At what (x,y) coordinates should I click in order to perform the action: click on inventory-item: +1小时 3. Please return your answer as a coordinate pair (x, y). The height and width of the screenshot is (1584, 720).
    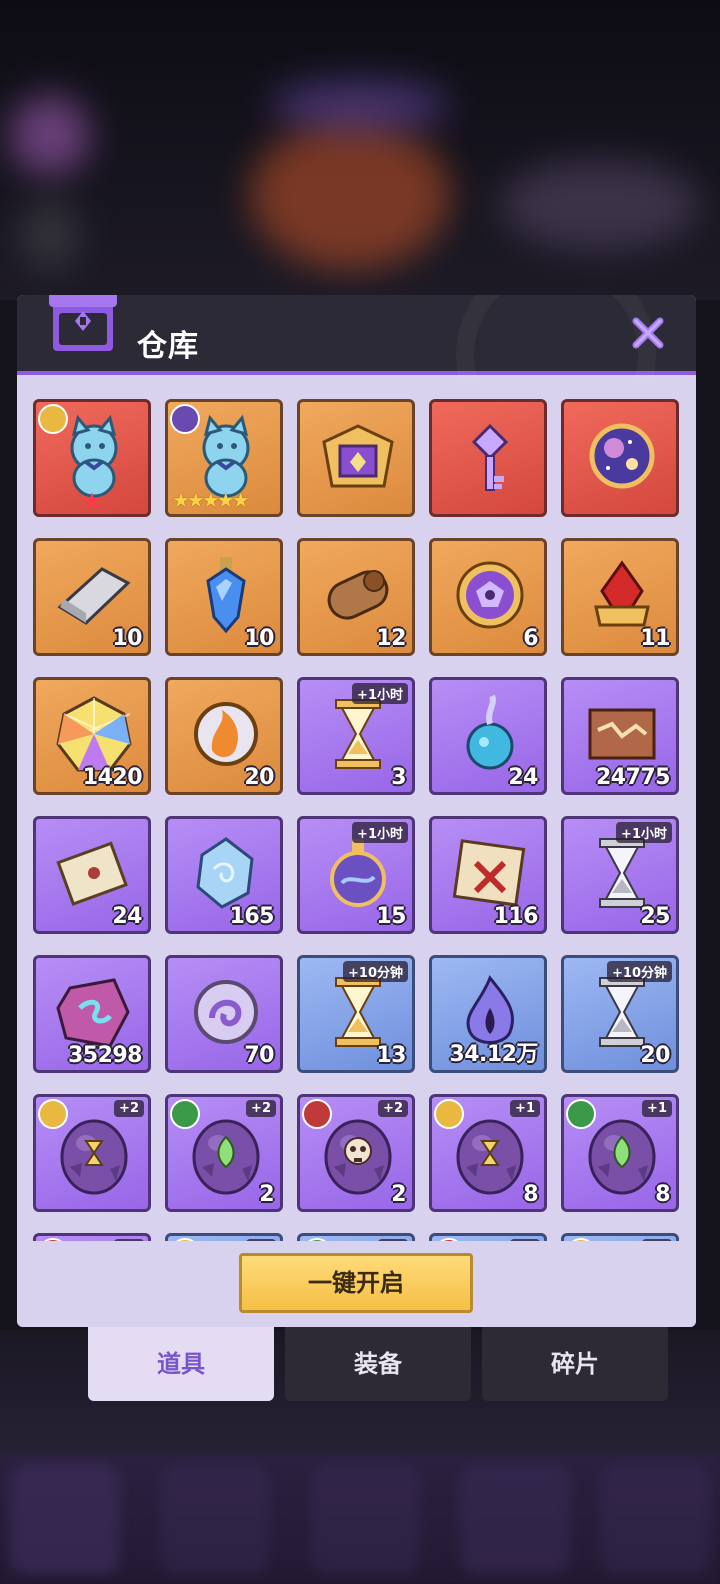
    Looking at the image, I should click on (356, 736).